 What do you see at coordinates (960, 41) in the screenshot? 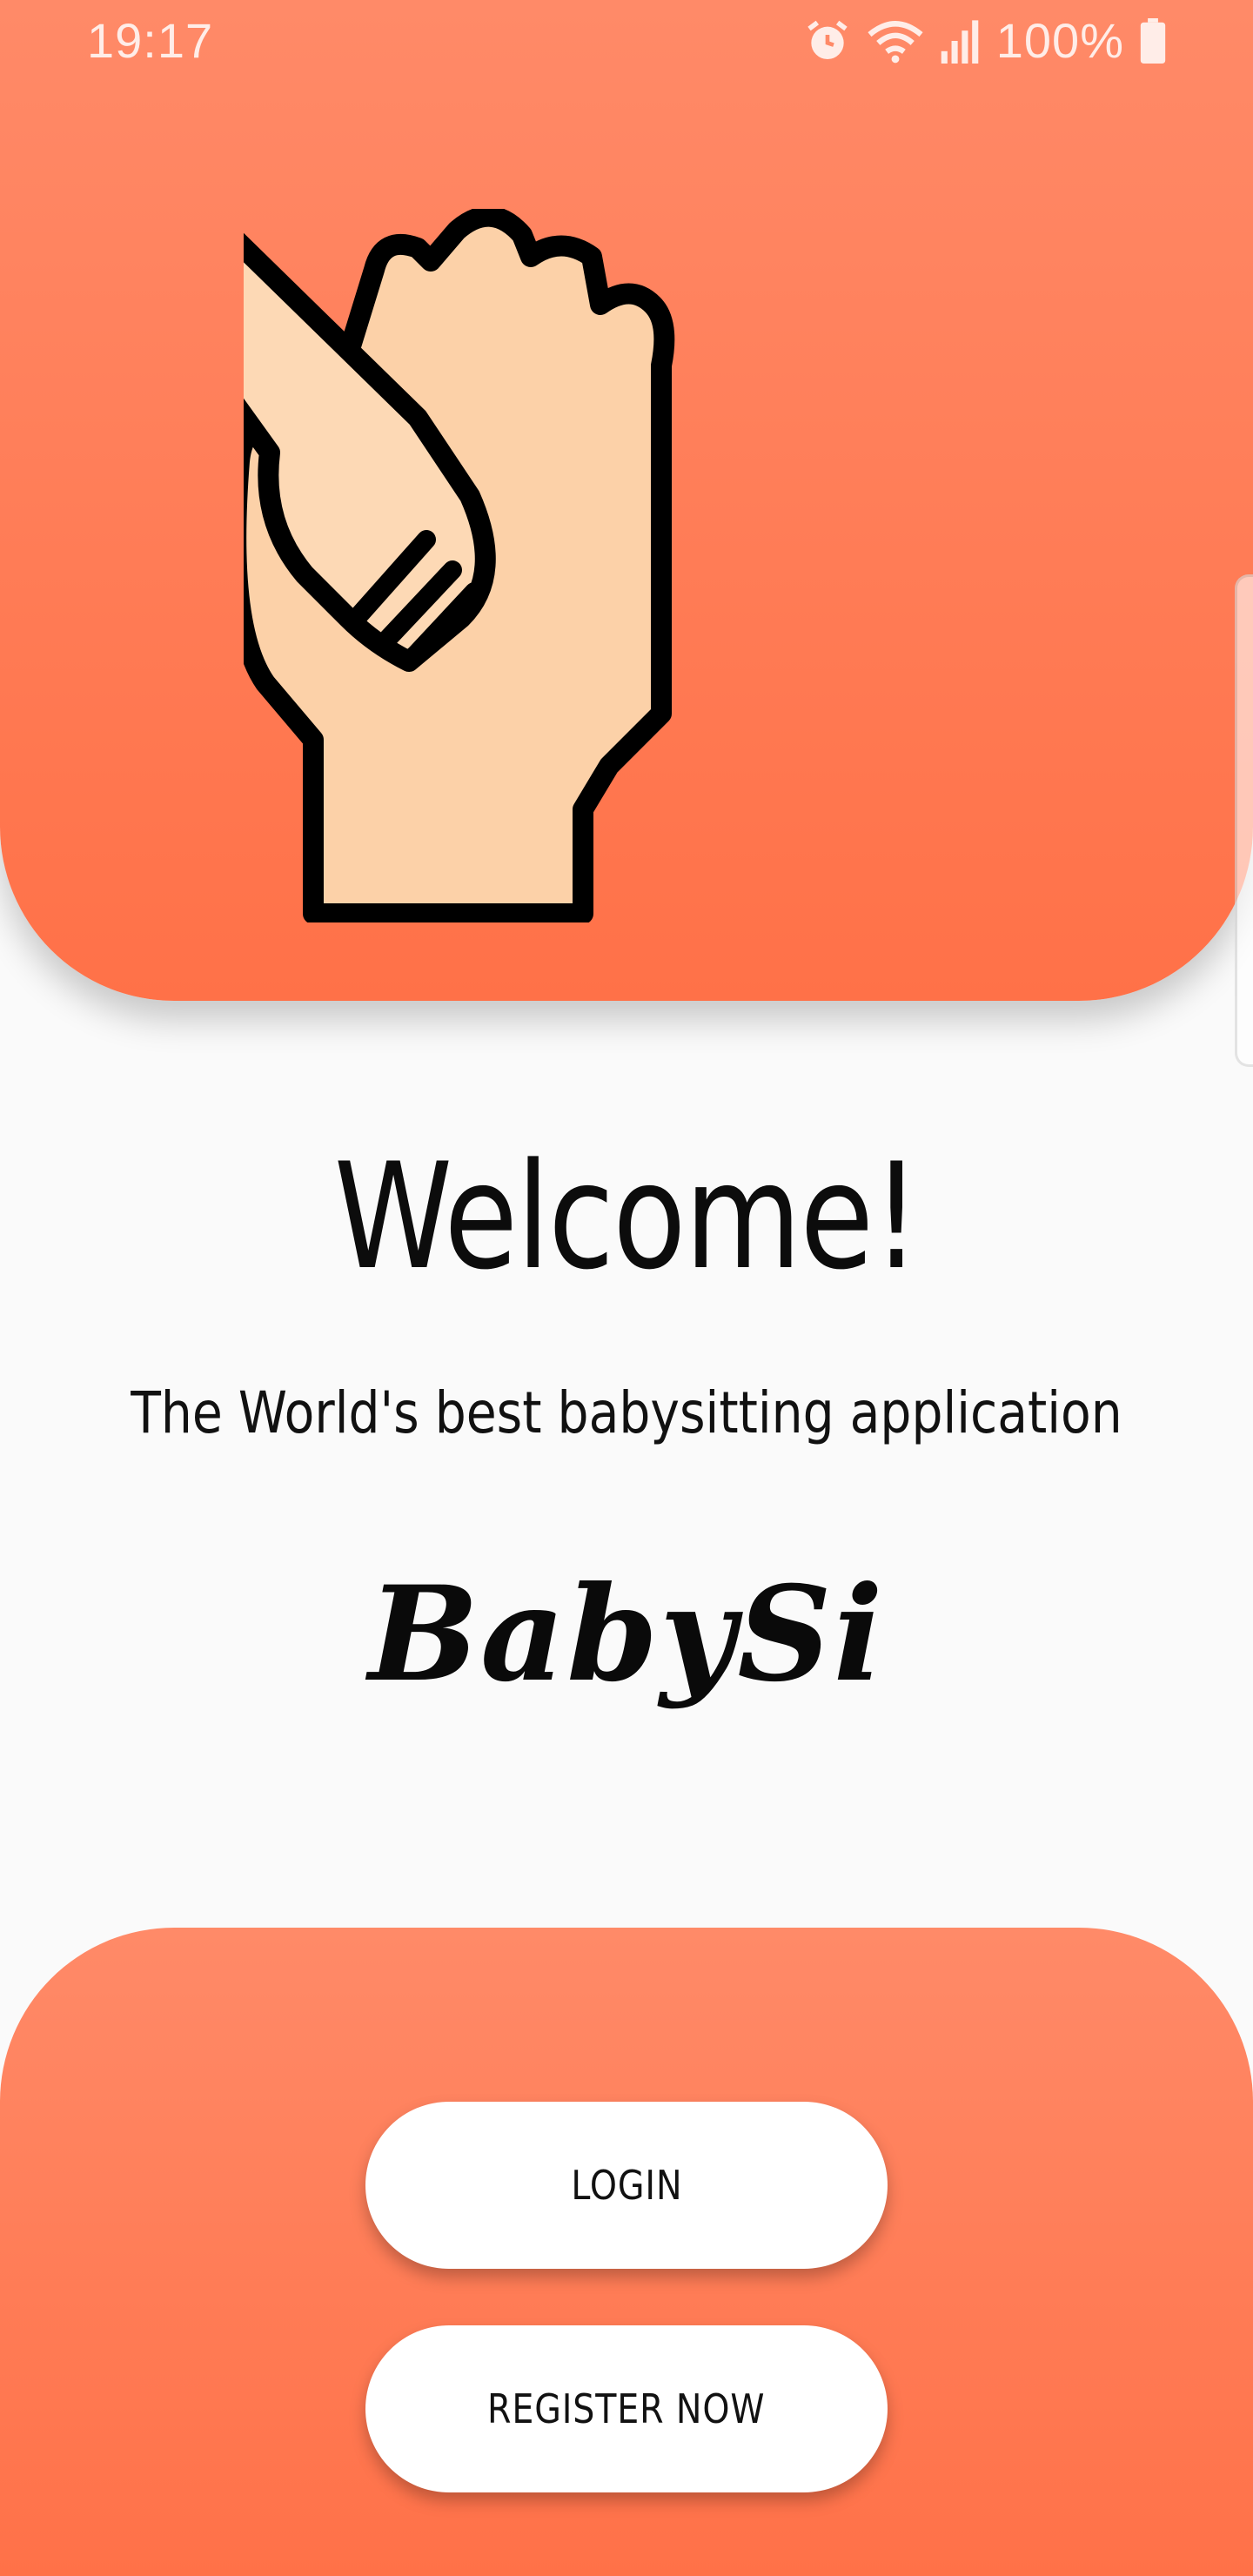
I see `signal-icon` at bounding box center [960, 41].